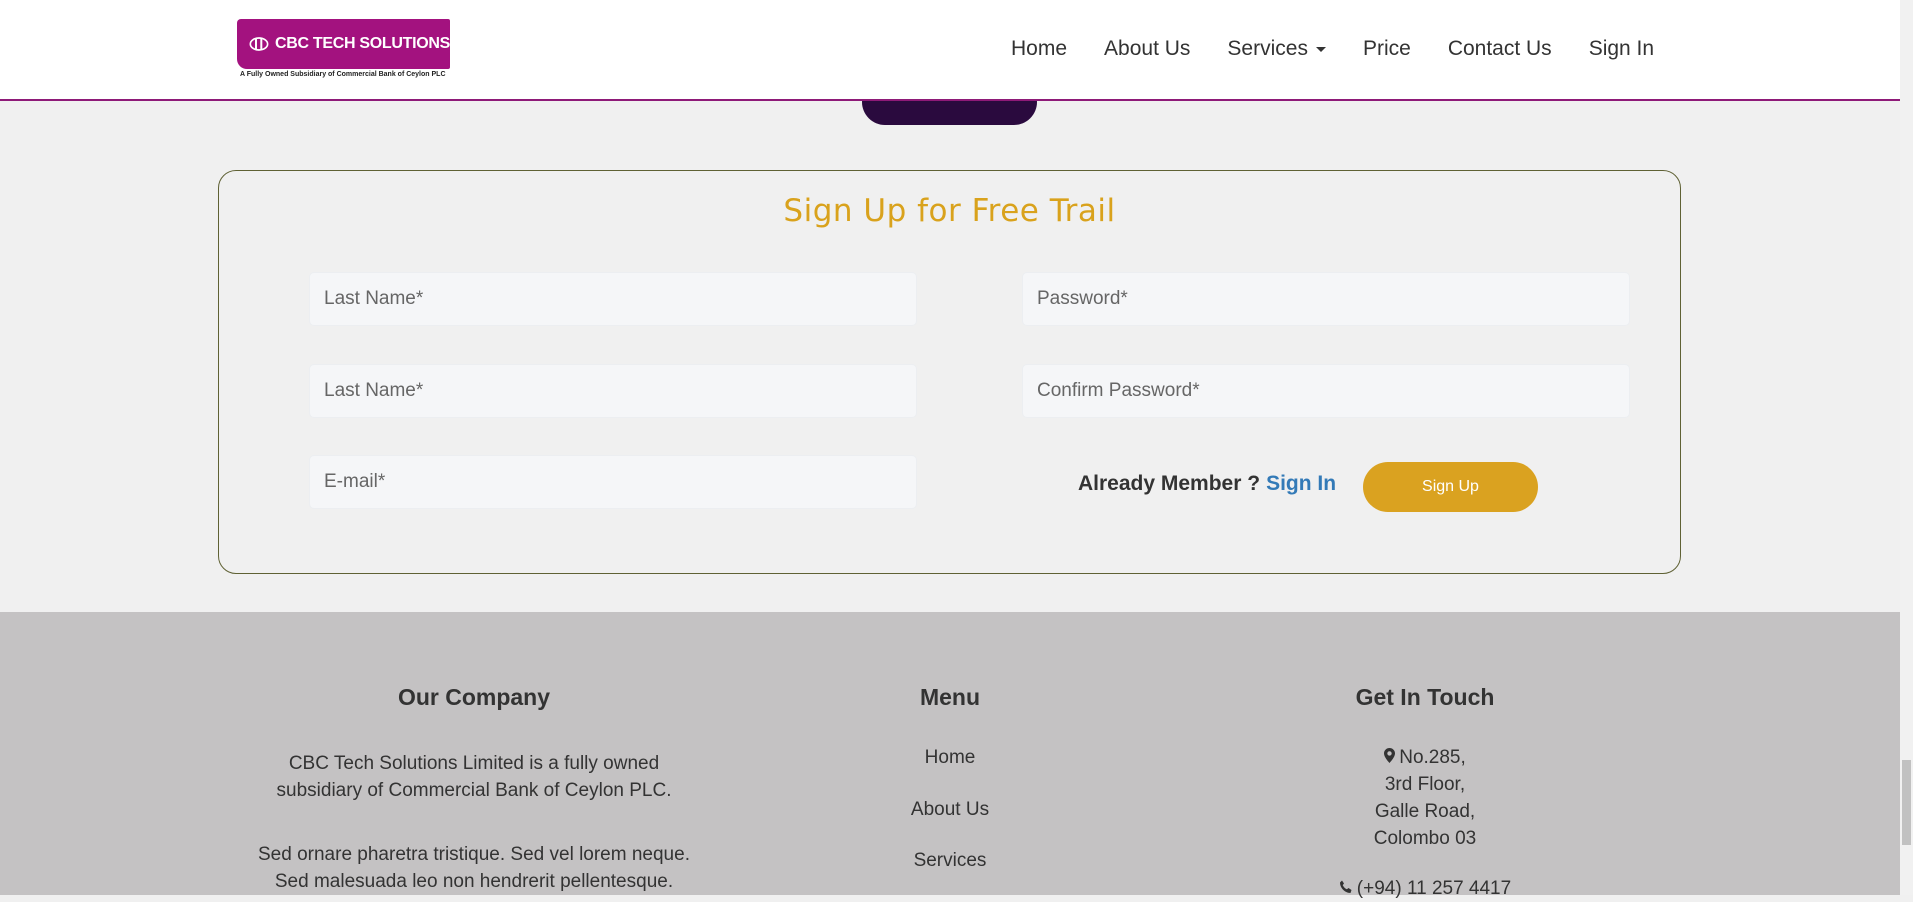 This screenshot has width=1913, height=902. Describe the element at coordinates (1425, 784) in the screenshot. I see `address-line2: 3rd Floor,` at that location.